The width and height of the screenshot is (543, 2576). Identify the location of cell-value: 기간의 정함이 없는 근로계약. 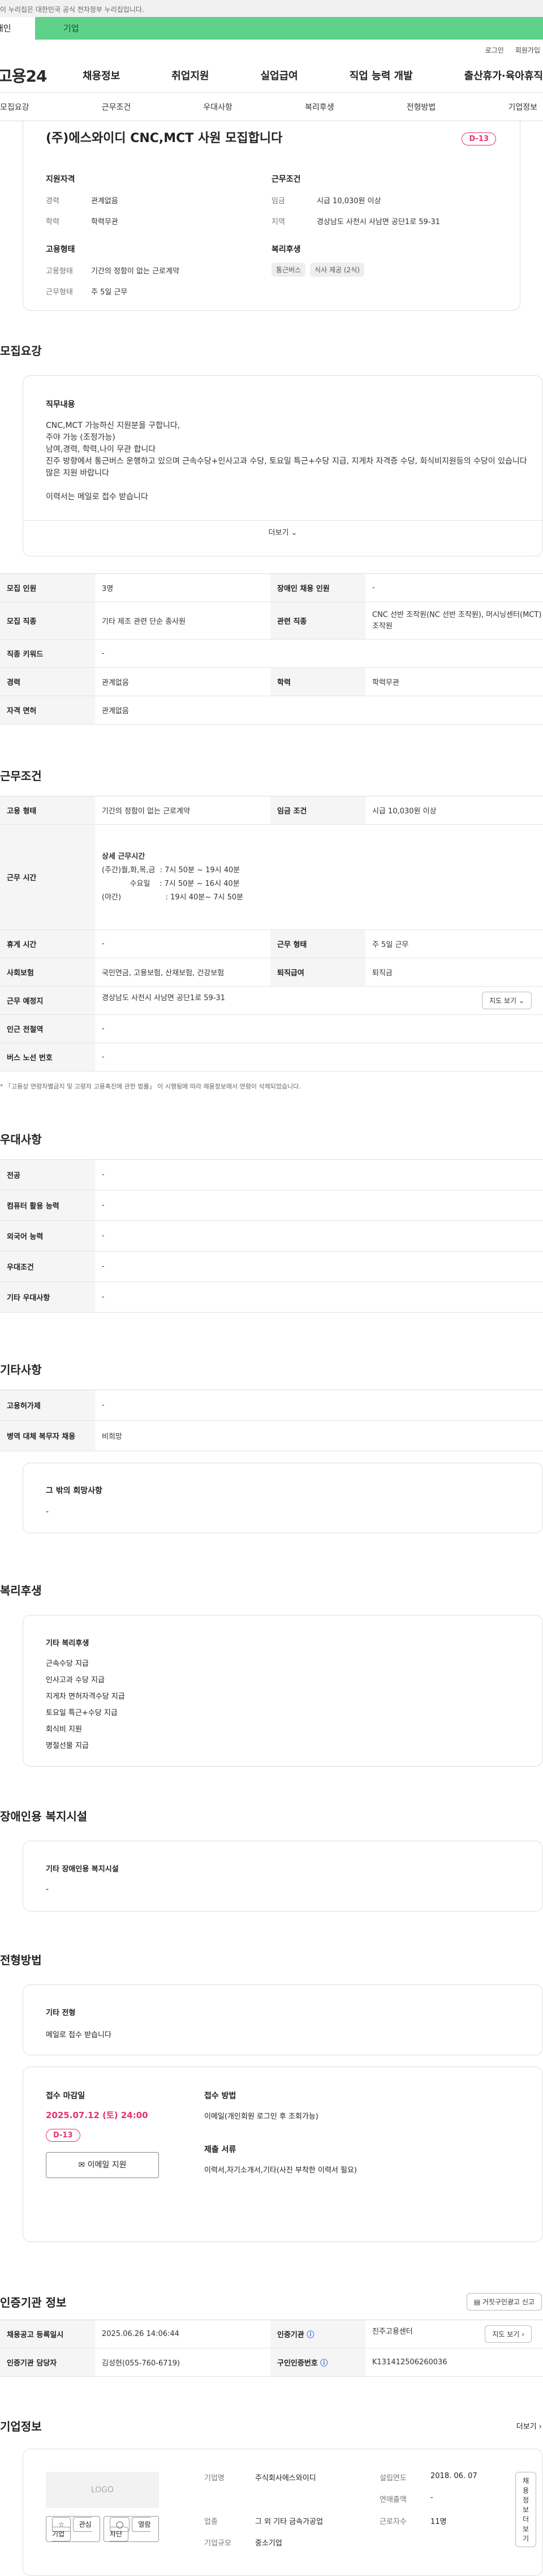
(183, 810).